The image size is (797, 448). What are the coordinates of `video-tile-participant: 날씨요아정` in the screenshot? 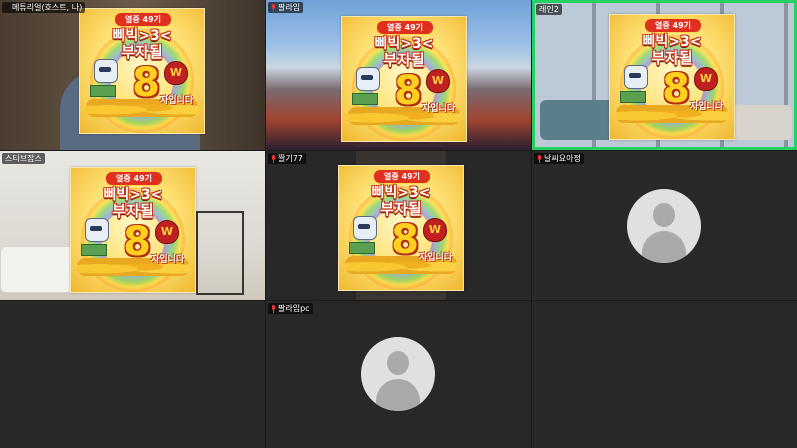 It's located at (664, 225).